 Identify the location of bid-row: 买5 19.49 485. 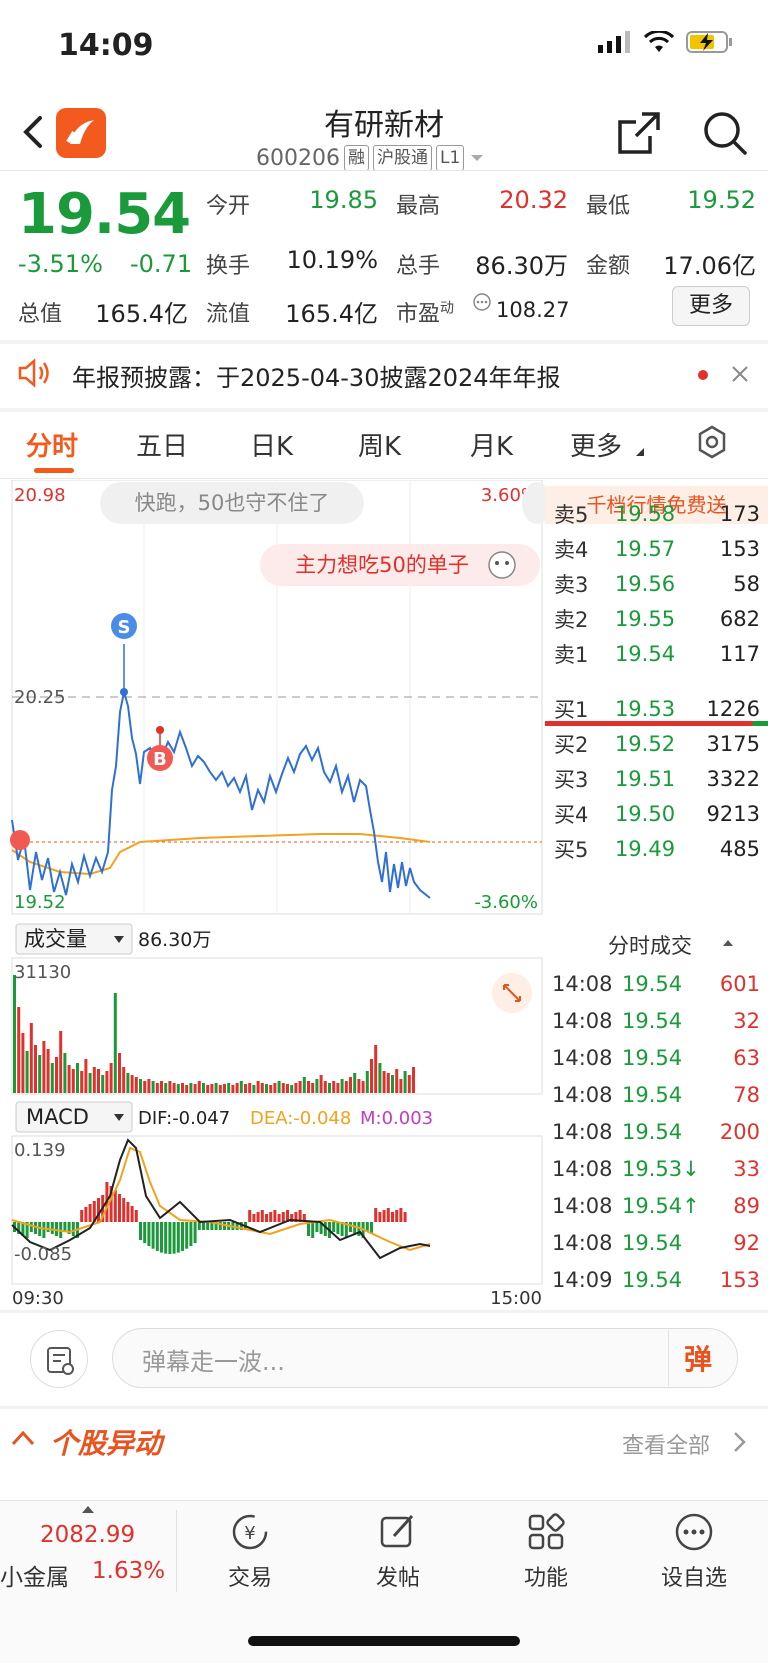
(657, 849).